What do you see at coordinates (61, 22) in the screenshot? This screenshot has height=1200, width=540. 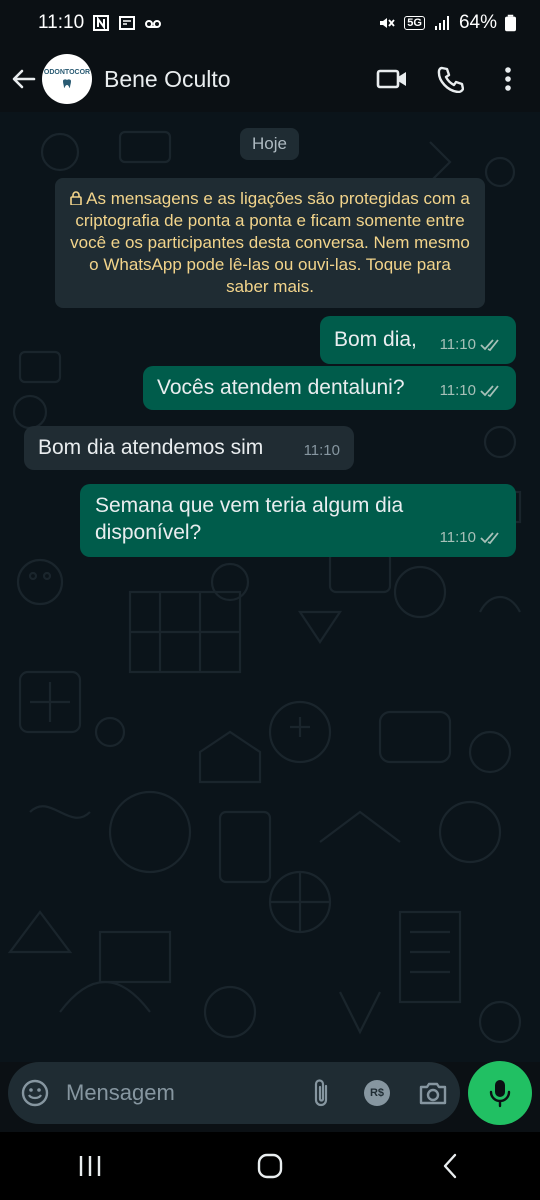 I see `status-time: 11:10` at bounding box center [61, 22].